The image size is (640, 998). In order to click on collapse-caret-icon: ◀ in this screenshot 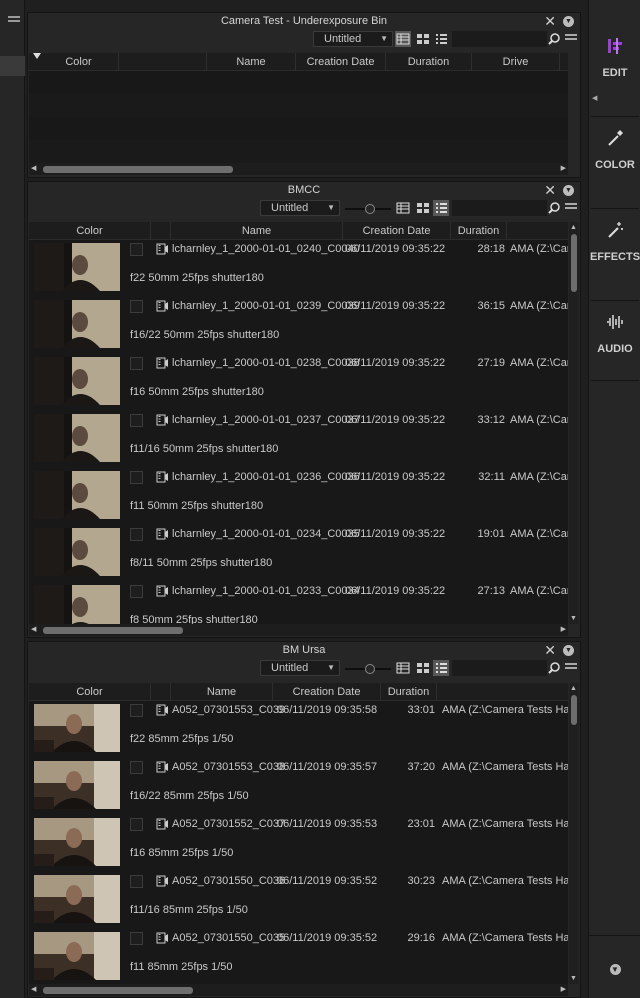, I will do `click(594, 98)`.